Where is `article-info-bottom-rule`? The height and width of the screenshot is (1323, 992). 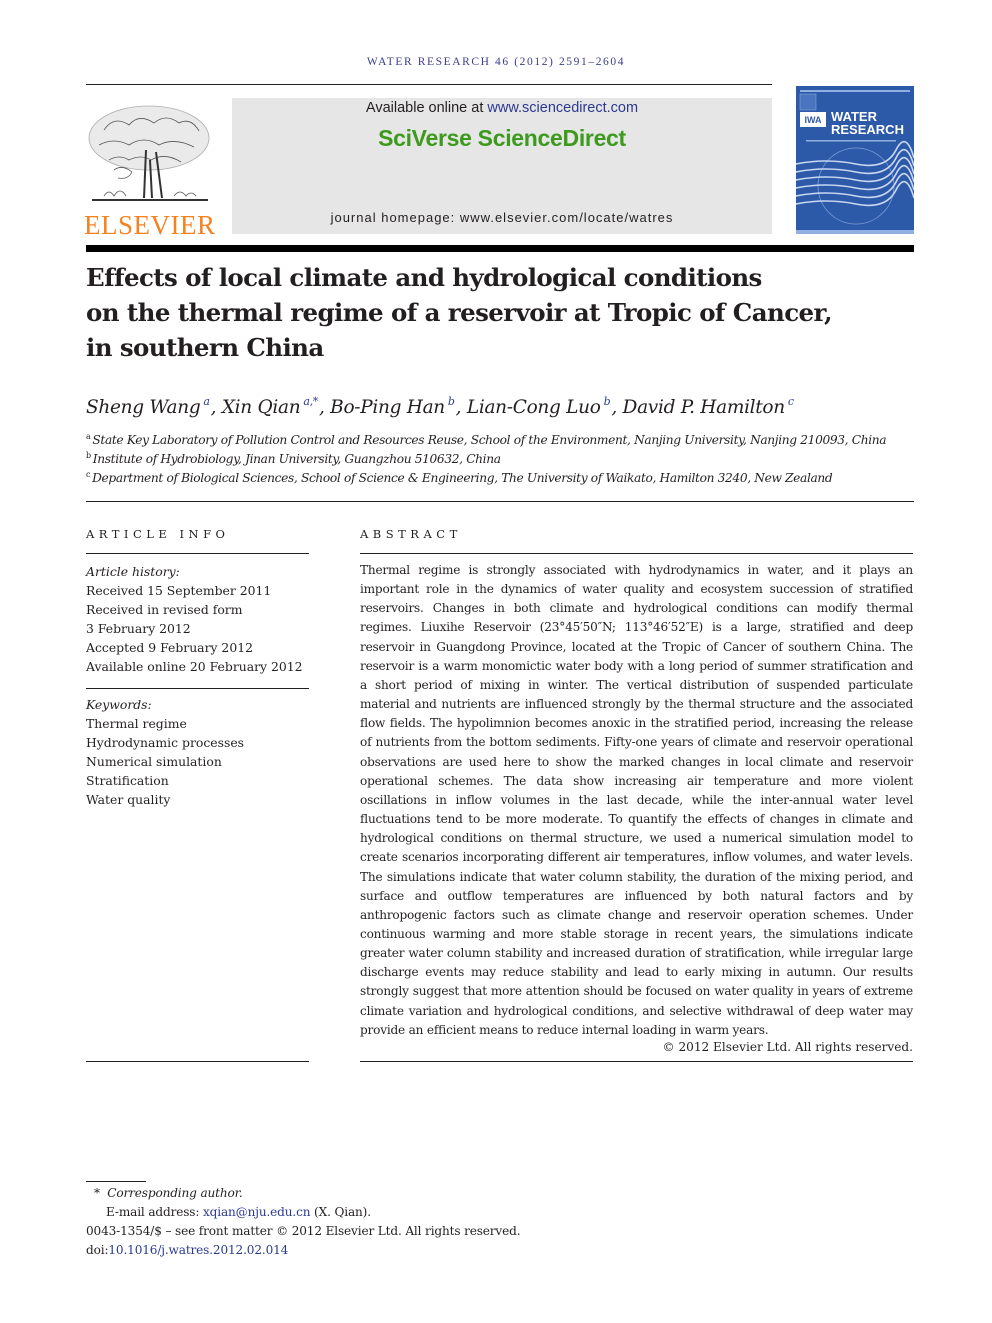 article-info-bottom-rule is located at coordinates (197, 1061).